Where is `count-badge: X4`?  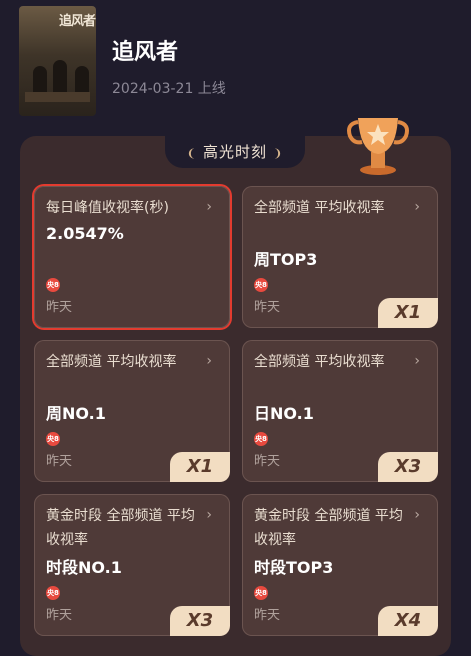
count-badge: X4 is located at coordinates (408, 621).